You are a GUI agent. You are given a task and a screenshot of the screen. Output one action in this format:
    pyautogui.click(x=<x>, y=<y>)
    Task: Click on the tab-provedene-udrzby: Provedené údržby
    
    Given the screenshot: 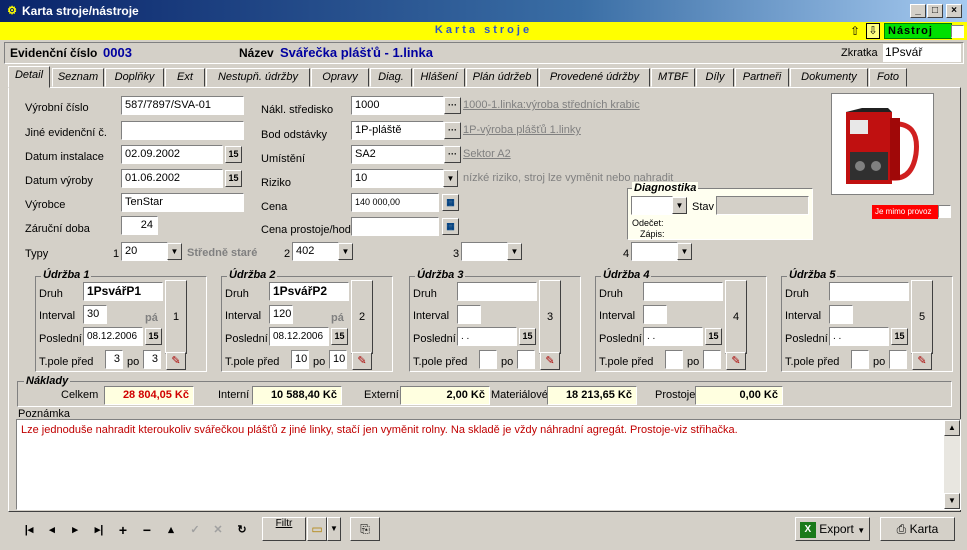 What is the action you would take?
    pyautogui.click(x=594, y=77)
    